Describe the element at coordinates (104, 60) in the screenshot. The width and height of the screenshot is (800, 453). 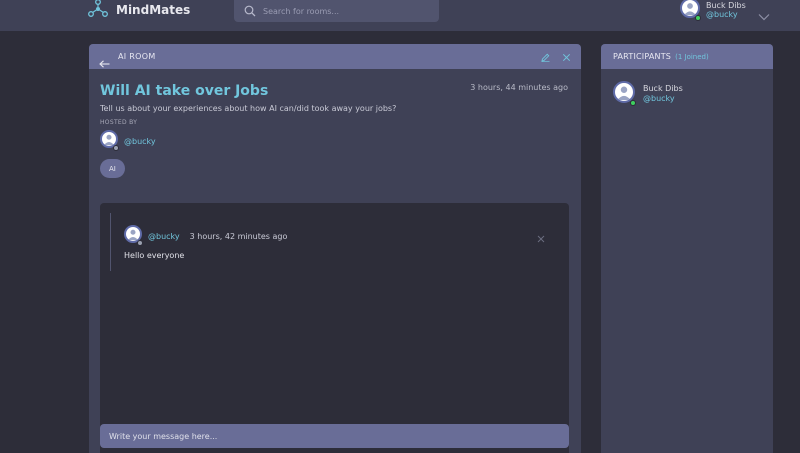
I see `back-arrow-icon` at that location.